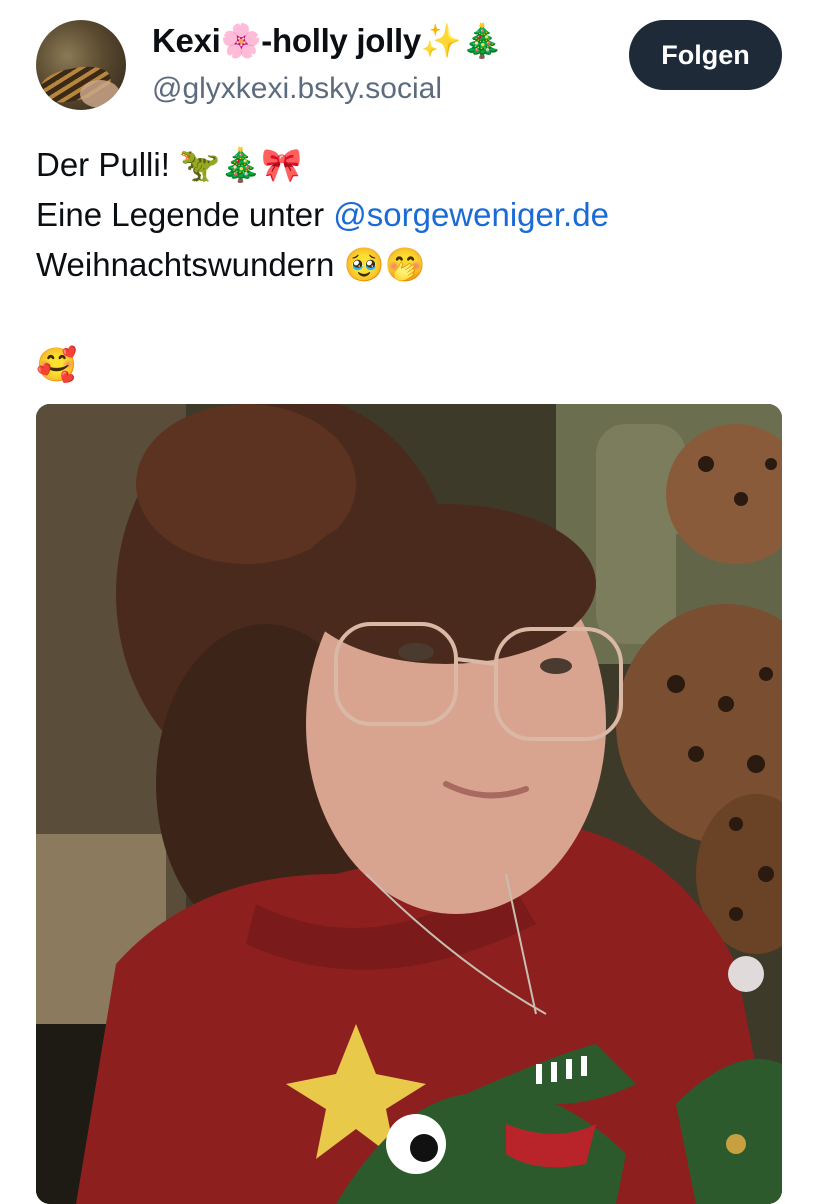 This screenshot has width=817, height=1204. What do you see at coordinates (327, 41) in the screenshot?
I see `author-display-name: Kexi🌸-holly jolly✨🎄` at bounding box center [327, 41].